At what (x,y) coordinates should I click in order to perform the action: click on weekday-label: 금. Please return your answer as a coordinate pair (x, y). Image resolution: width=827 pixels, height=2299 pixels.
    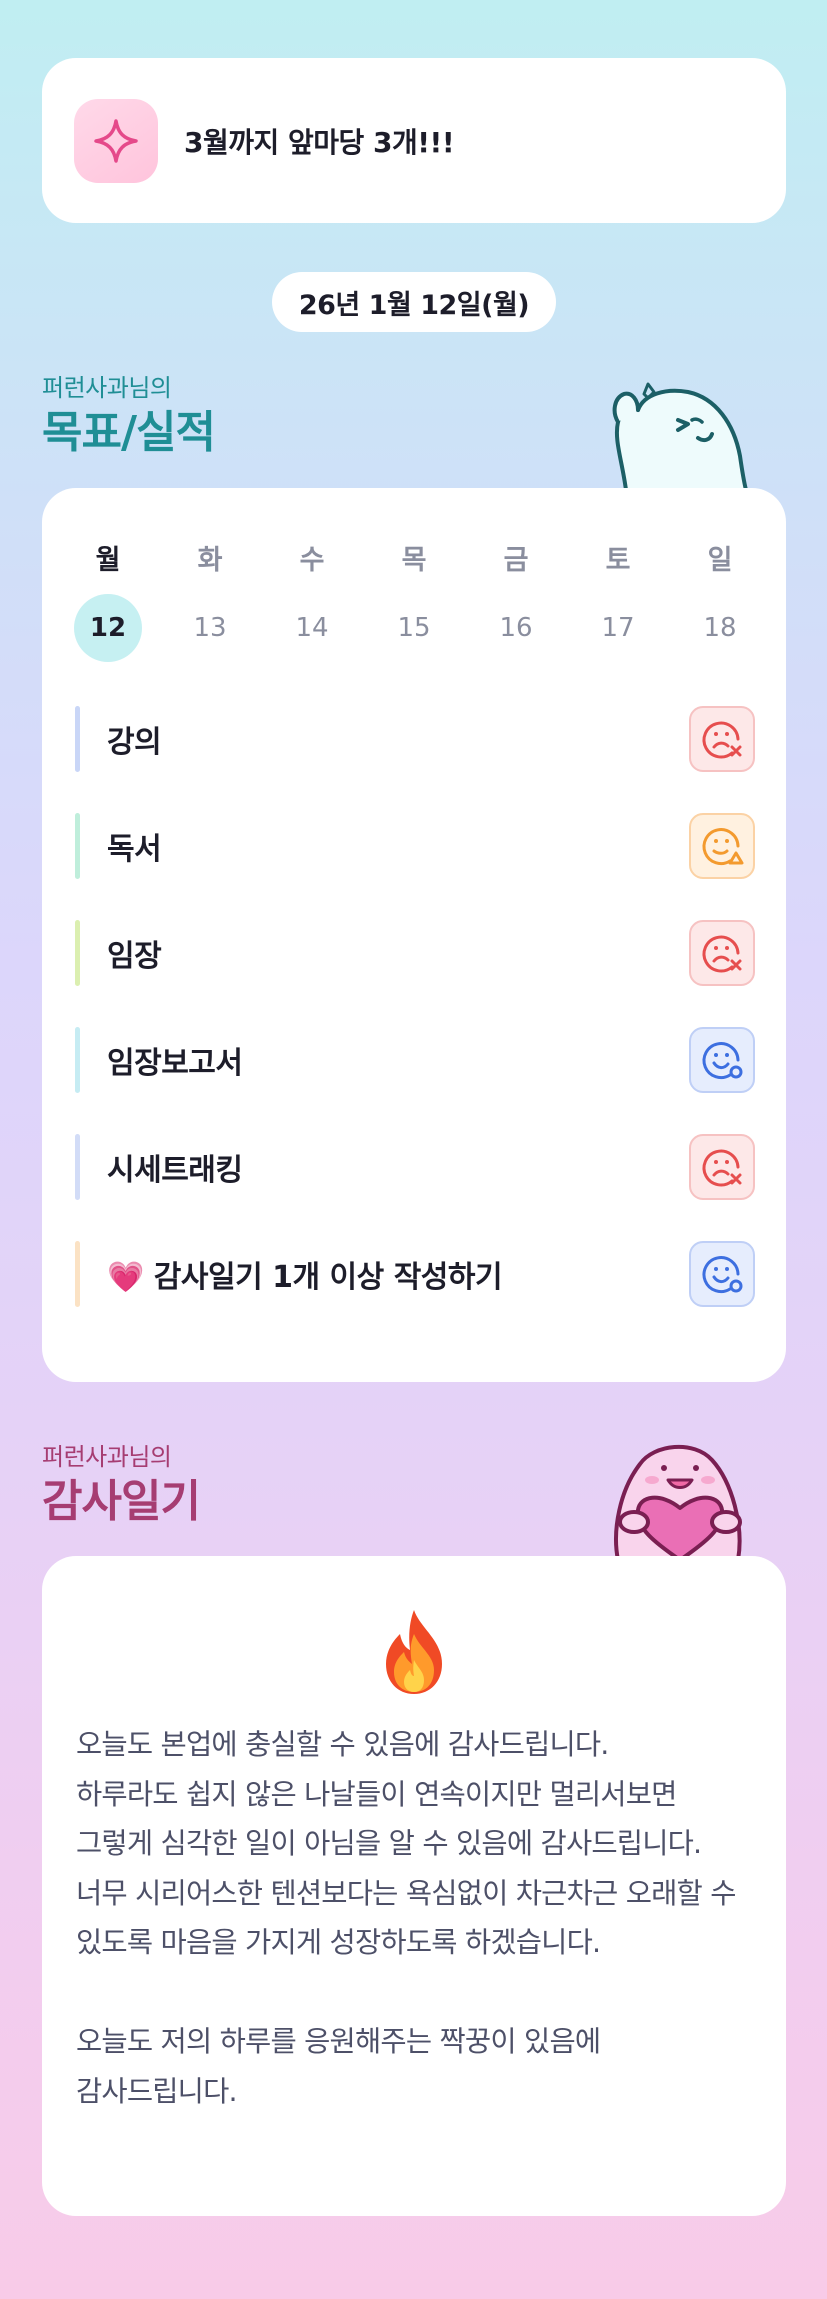
    Looking at the image, I should click on (516, 560).